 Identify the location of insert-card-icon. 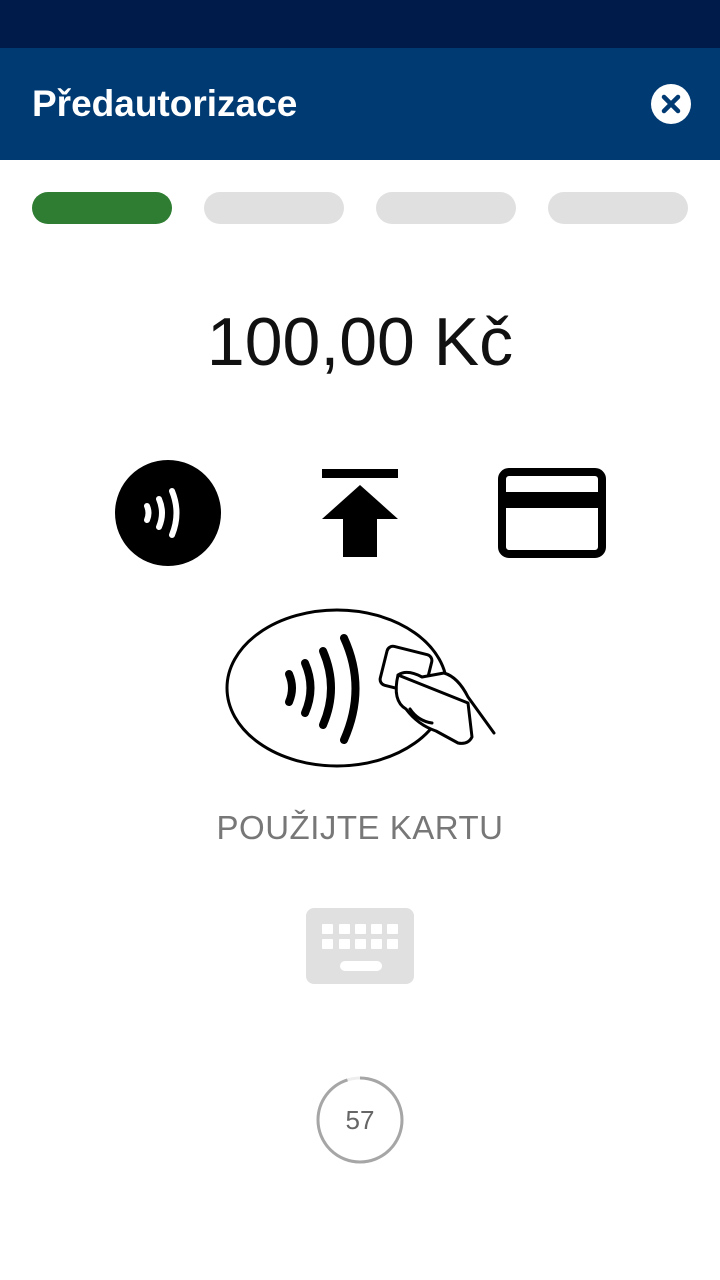
(360, 513).